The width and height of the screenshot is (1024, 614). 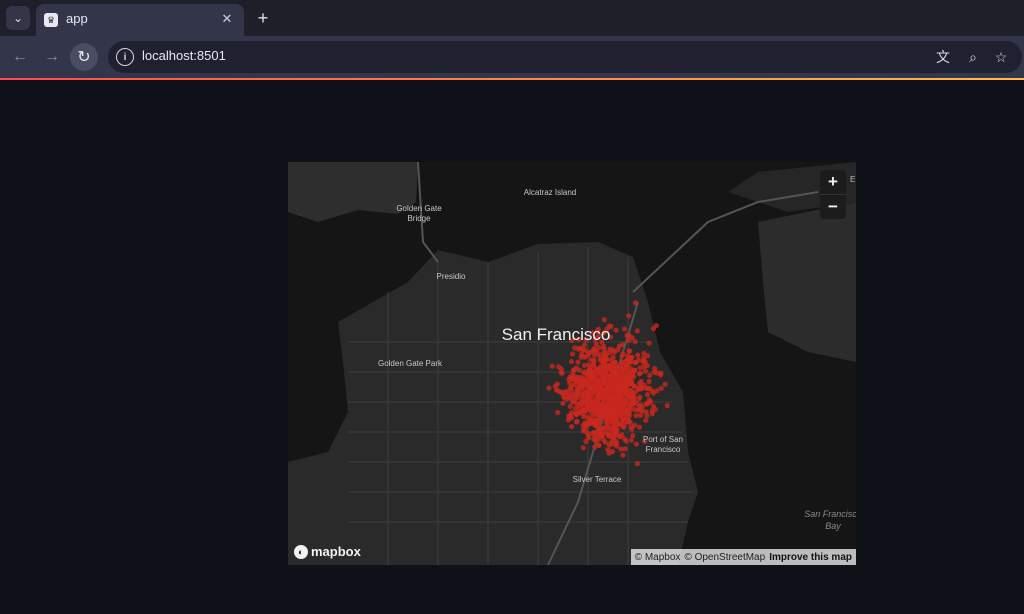 What do you see at coordinates (943, 57) in the screenshot?
I see `translate-icon: 文` at bounding box center [943, 57].